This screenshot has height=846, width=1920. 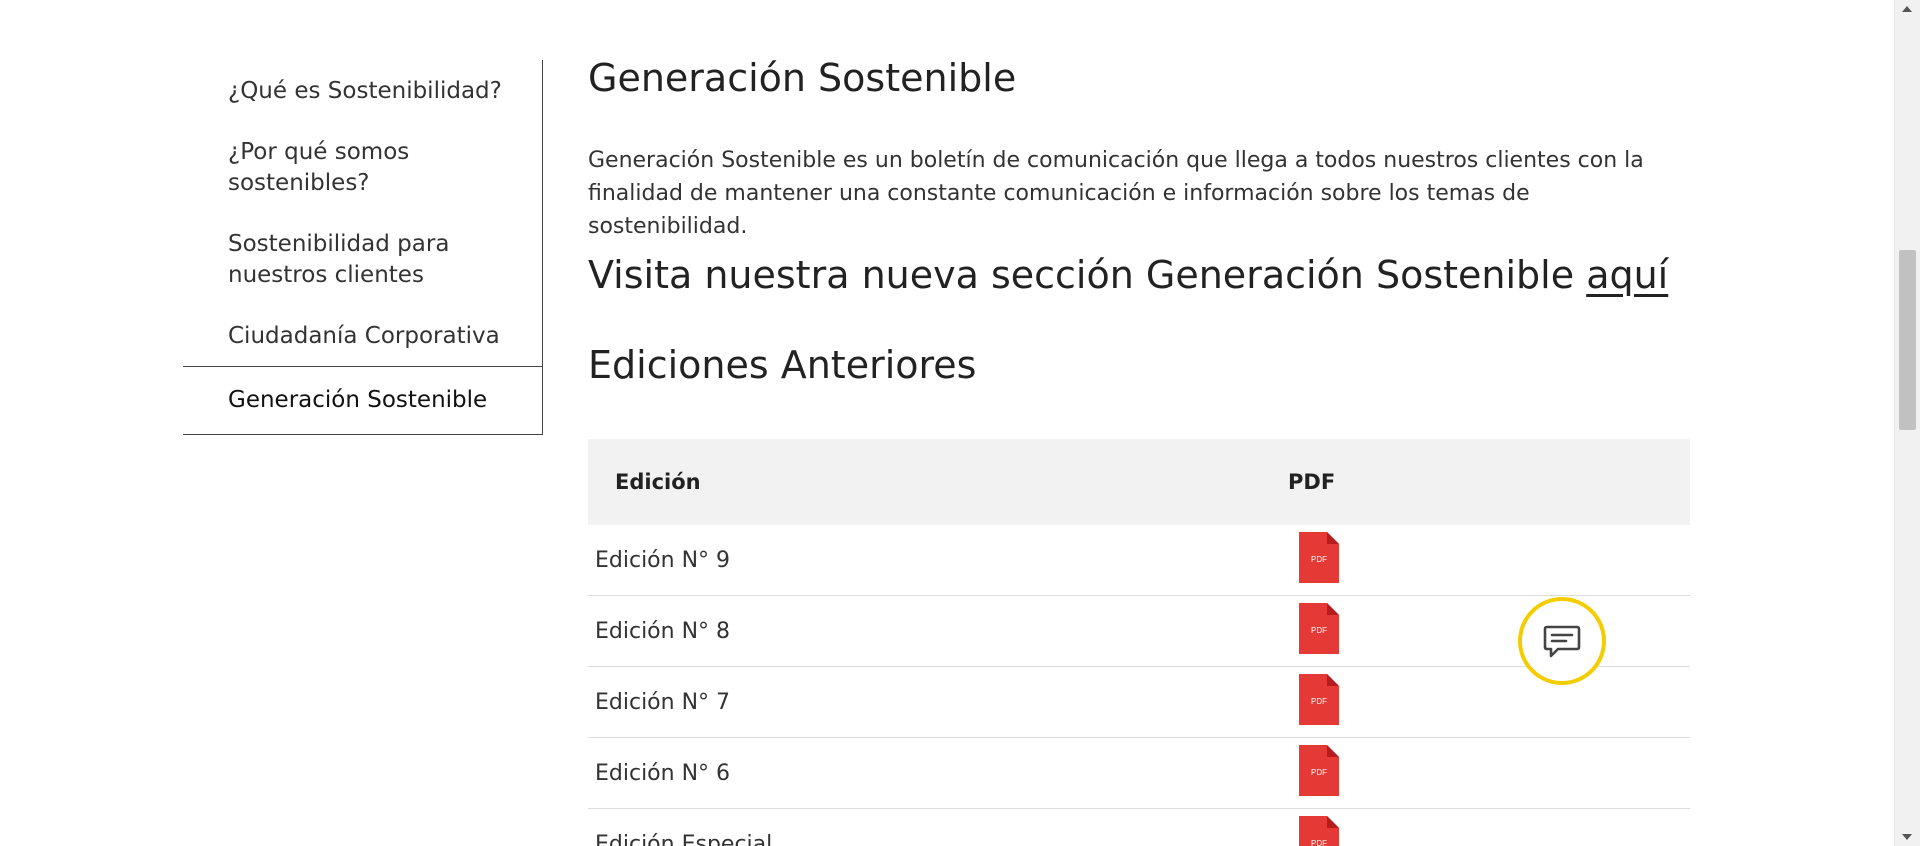 I want to click on sidebar-item-ciudadania-corporativa: Ciudadanía Corporativa, so click(x=362, y=335).